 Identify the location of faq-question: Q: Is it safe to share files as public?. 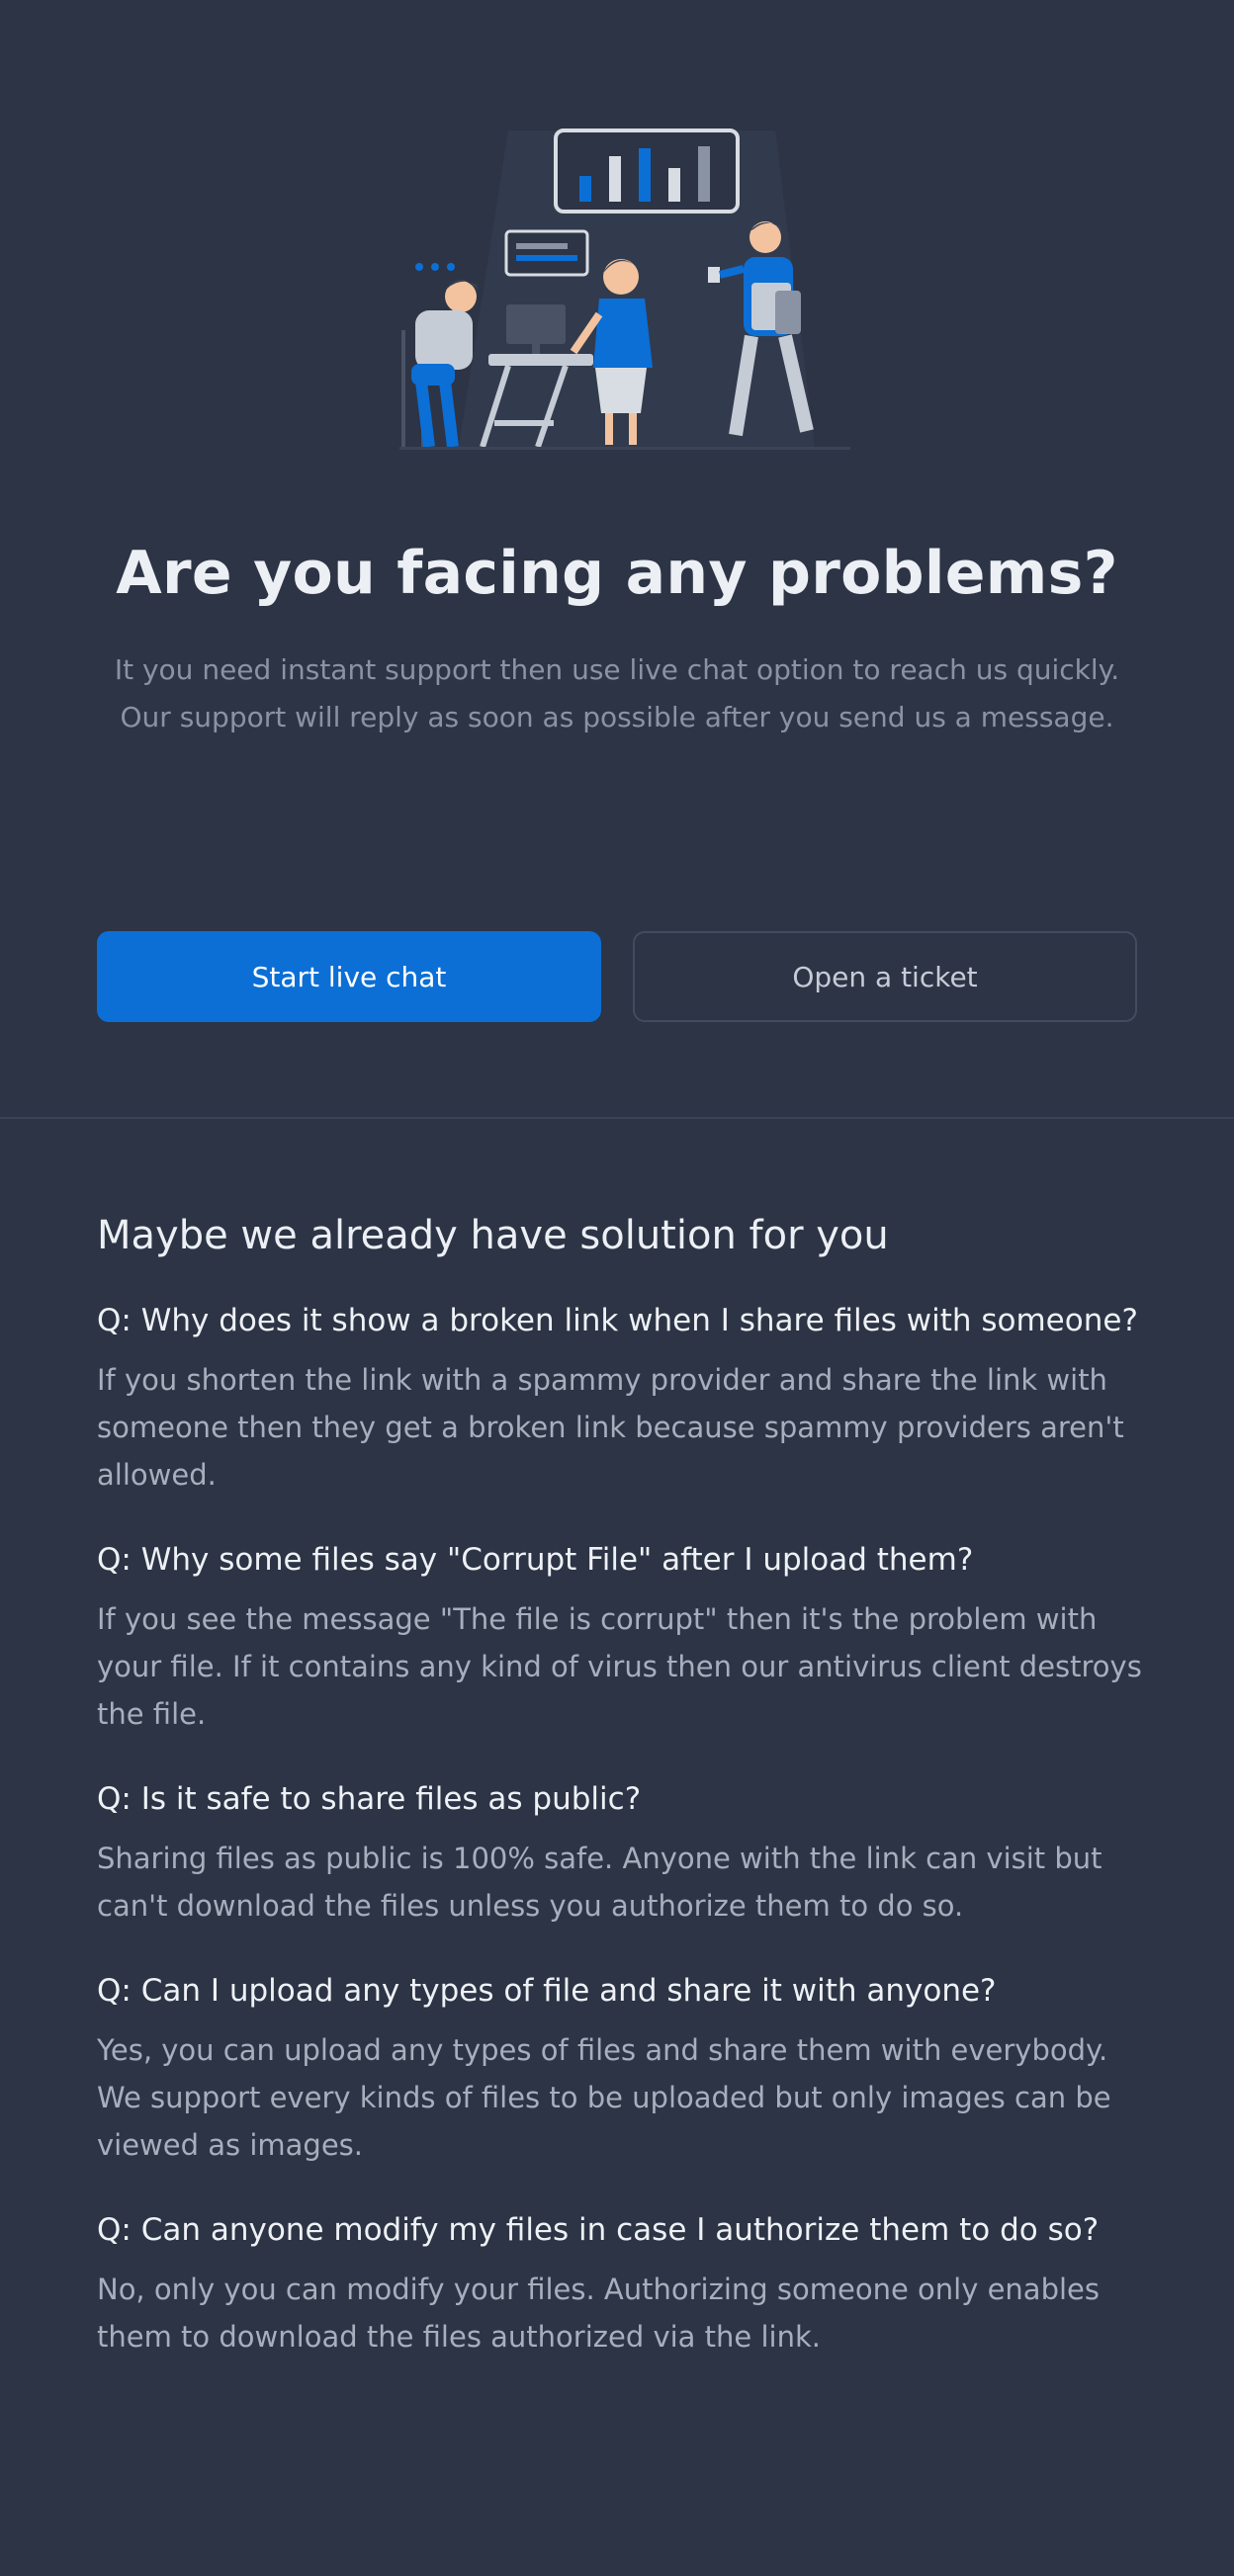
(369, 1799).